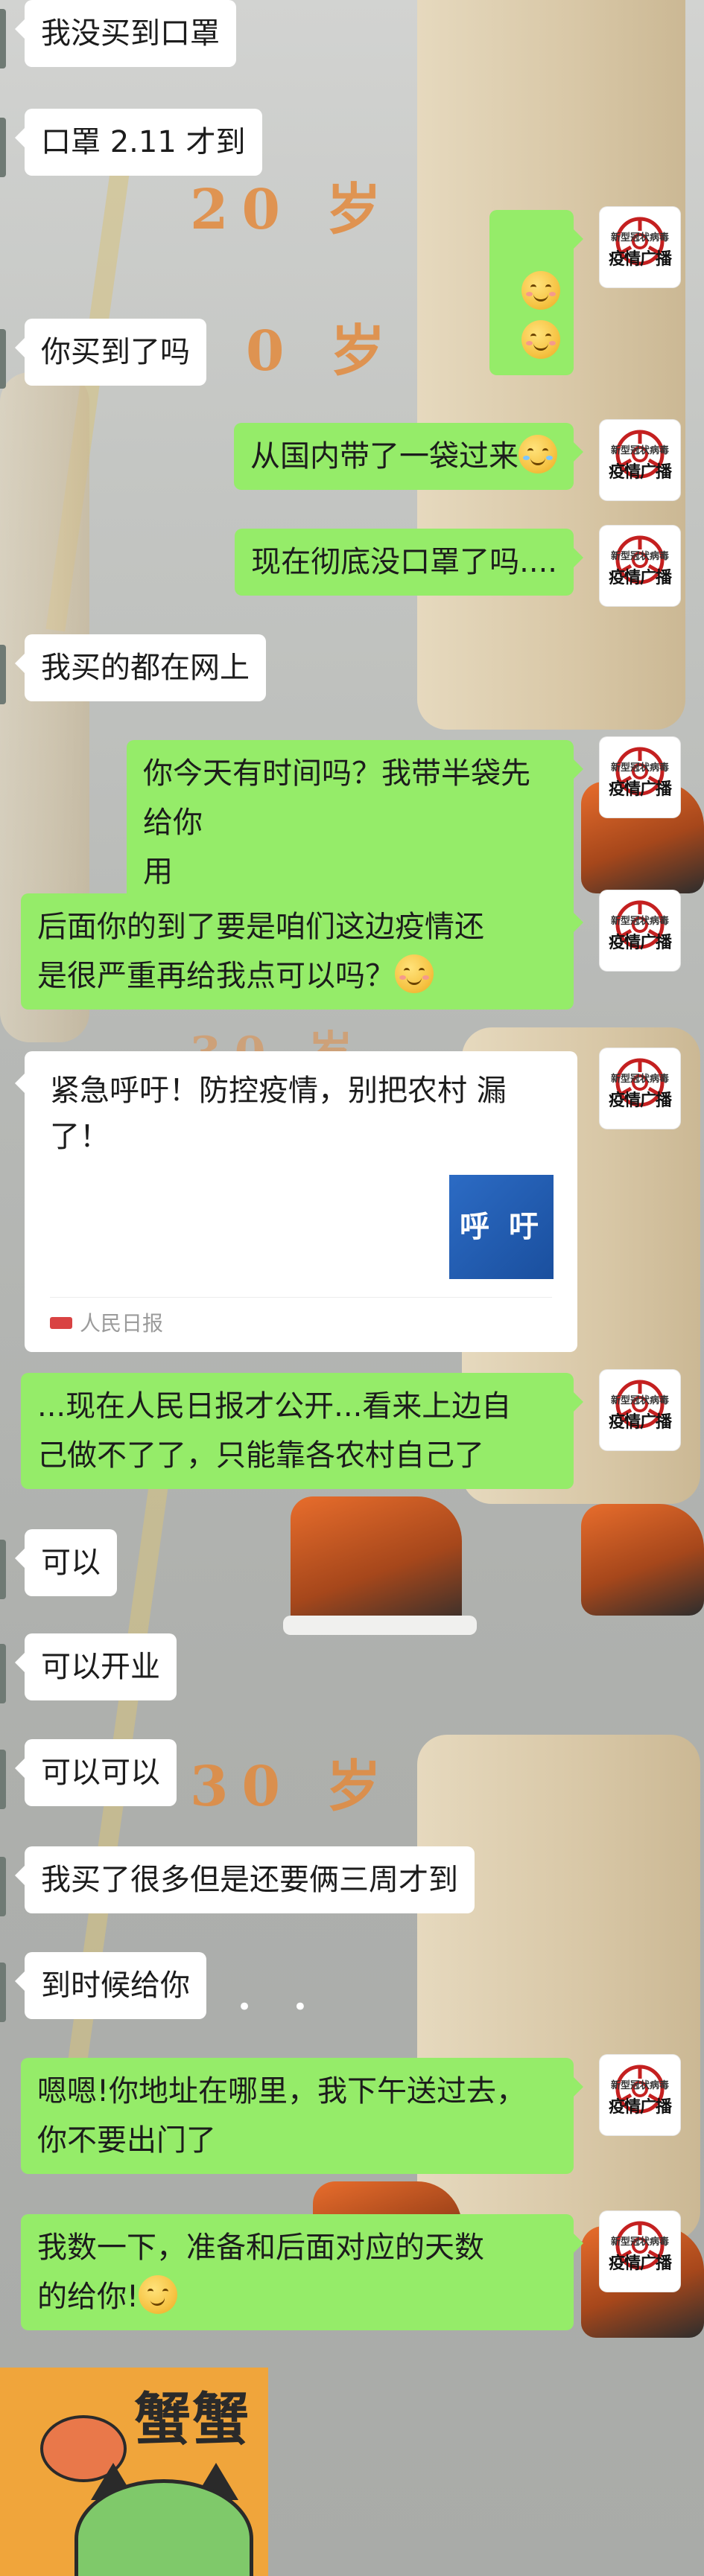 The width and height of the screenshot is (704, 2576). What do you see at coordinates (301, 1297) in the screenshot?
I see `card-divider` at bounding box center [301, 1297].